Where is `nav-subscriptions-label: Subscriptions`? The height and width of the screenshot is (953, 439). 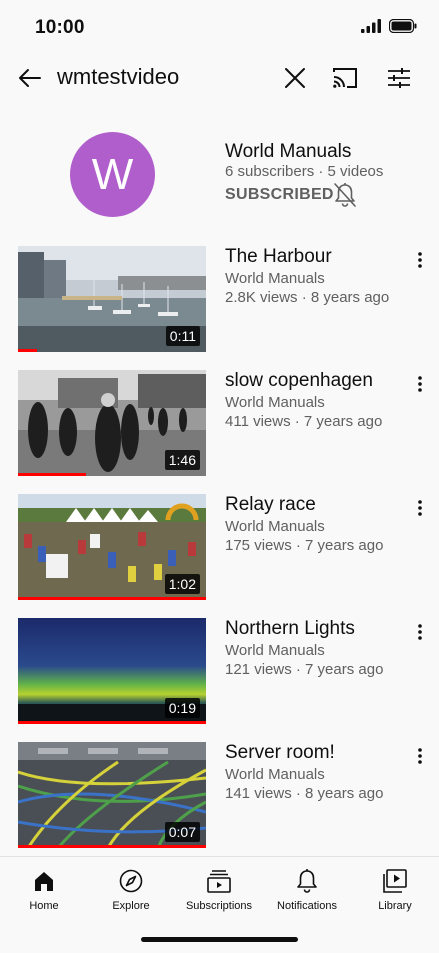 nav-subscriptions-label: Subscriptions is located at coordinates (219, 906).